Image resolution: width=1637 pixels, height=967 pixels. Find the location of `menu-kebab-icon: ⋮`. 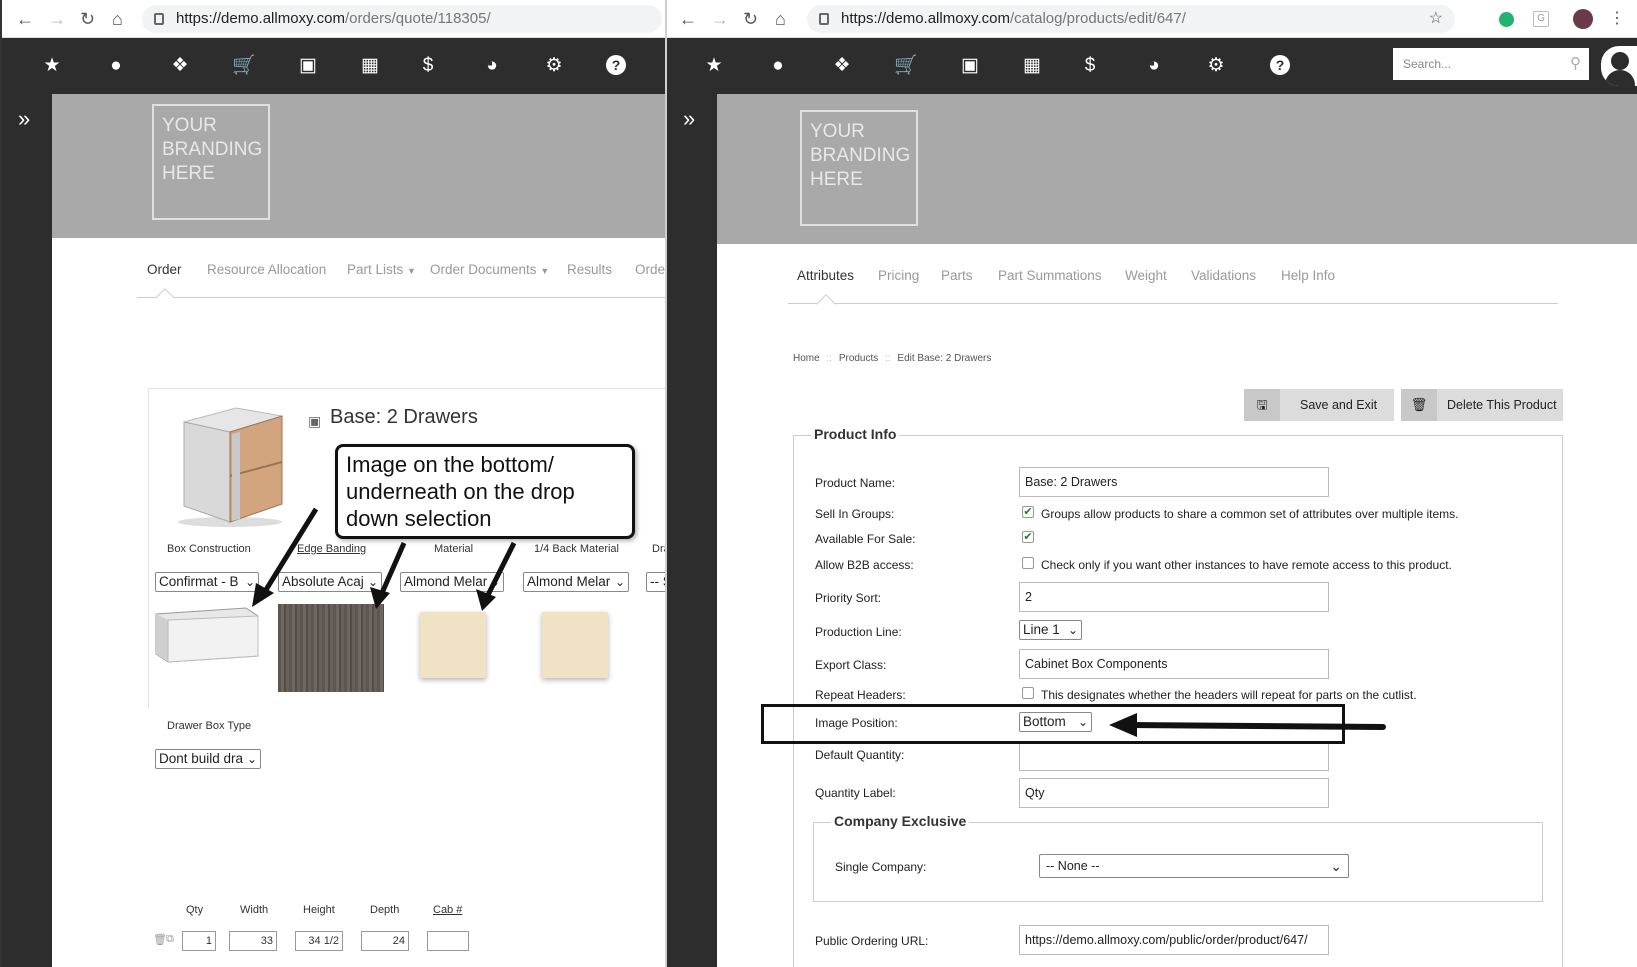

menu-kebab-icon: ⋮ is located at coordinates (1617, 18).